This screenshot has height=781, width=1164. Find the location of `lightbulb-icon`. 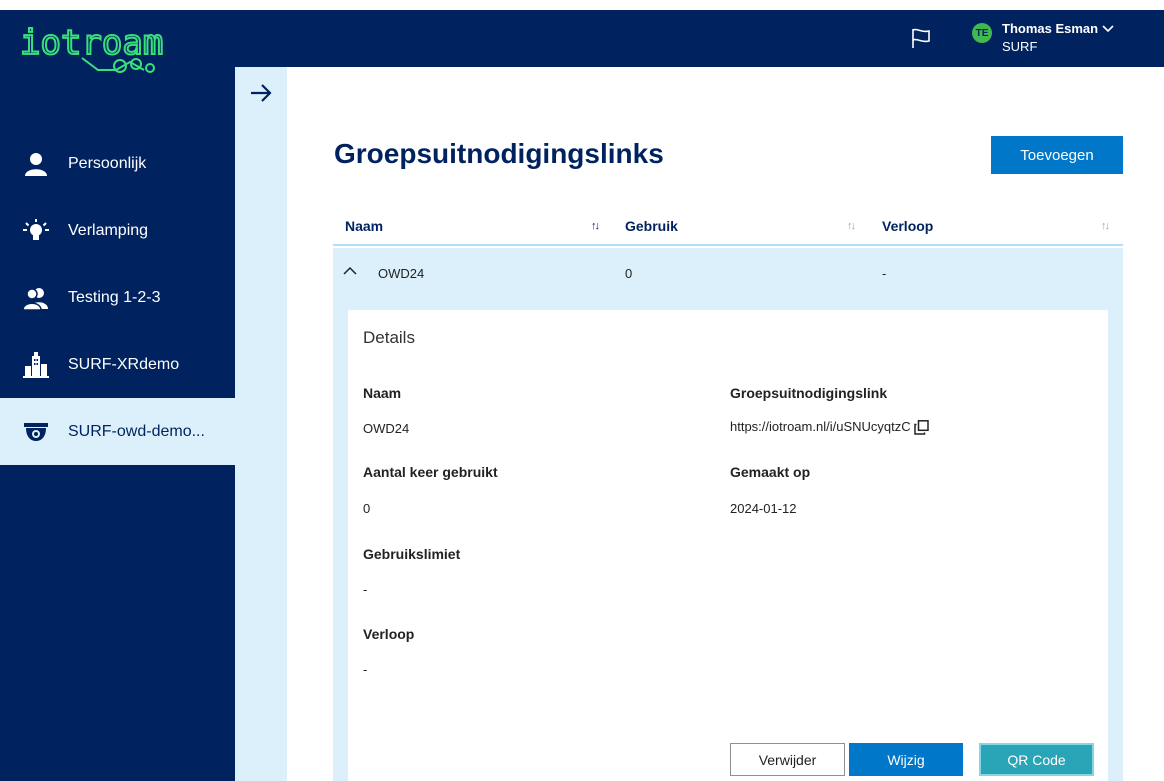

lightbulb-icon is located at coordinates (36, 231).